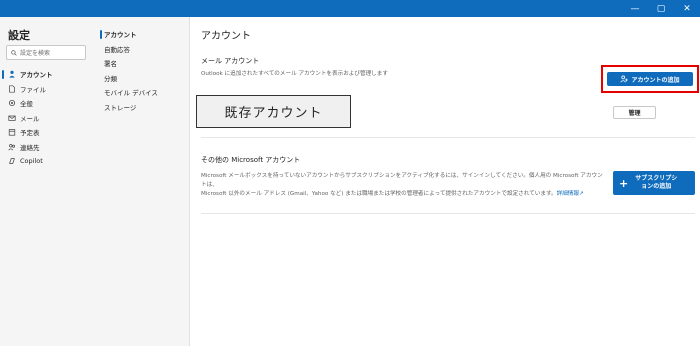 This screenshot has width=700, height=346. I want to click on section-divider-bottom, so click(448, 213).